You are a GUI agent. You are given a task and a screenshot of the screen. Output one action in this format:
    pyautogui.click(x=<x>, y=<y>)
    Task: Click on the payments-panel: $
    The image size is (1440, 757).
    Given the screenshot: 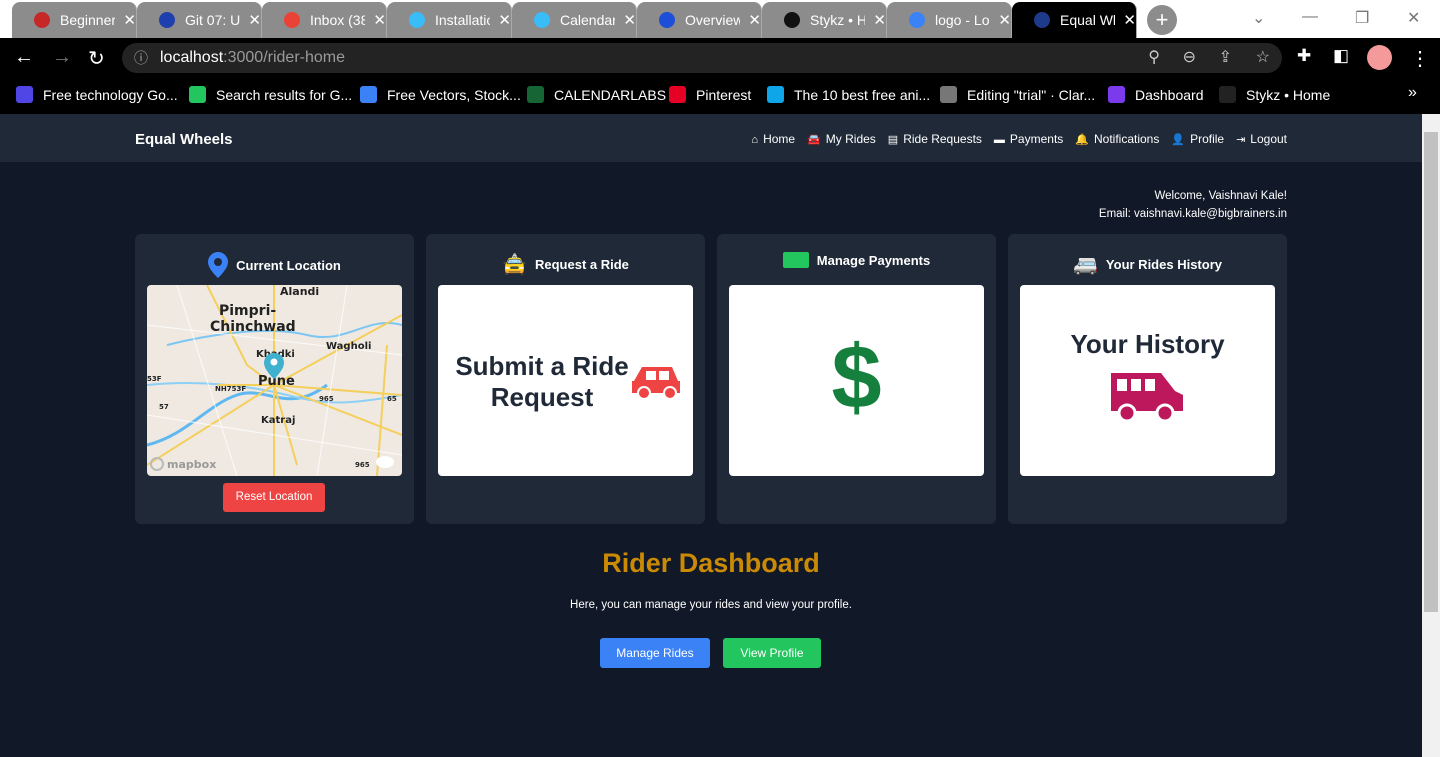 What is the action you would take?
    pyautogui.click(x=856, y=380)
    